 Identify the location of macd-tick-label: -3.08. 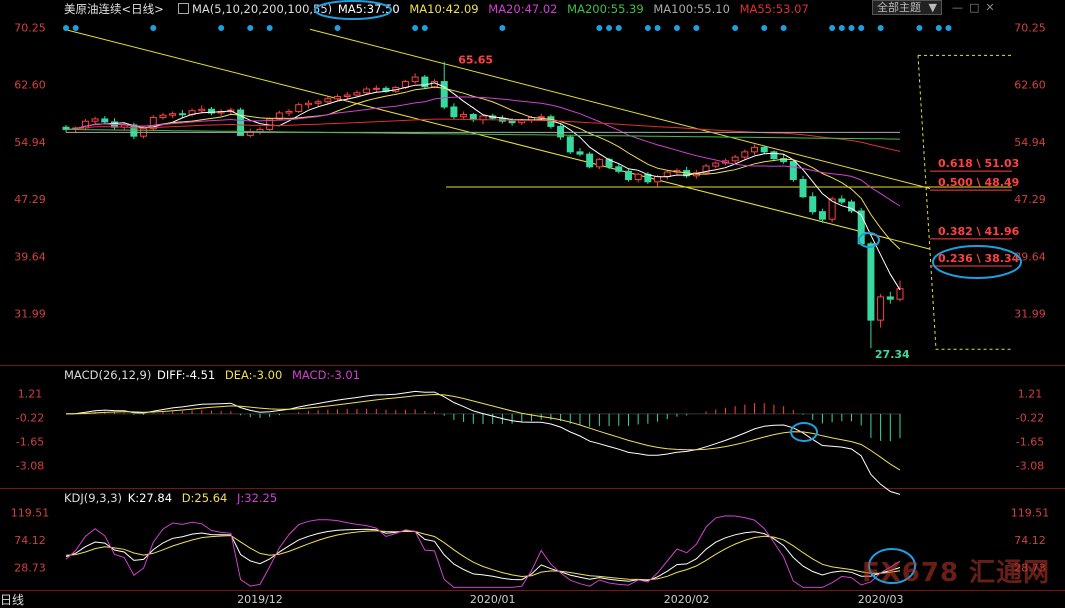
(30, 466).